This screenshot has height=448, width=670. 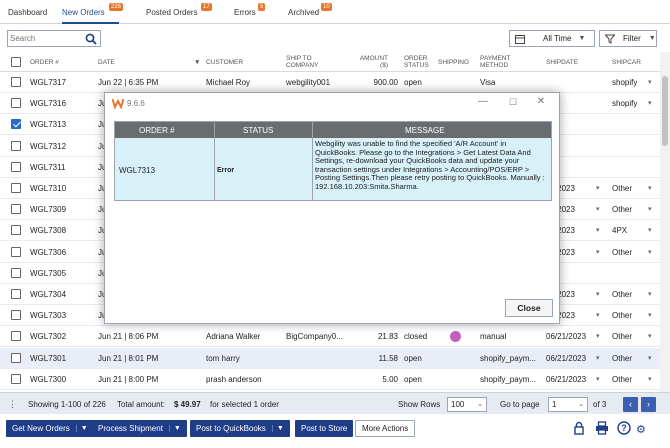 I want to click on post-to-quickbooks-button: Post to QuickBooks ▼, so click(x=240, y=428).